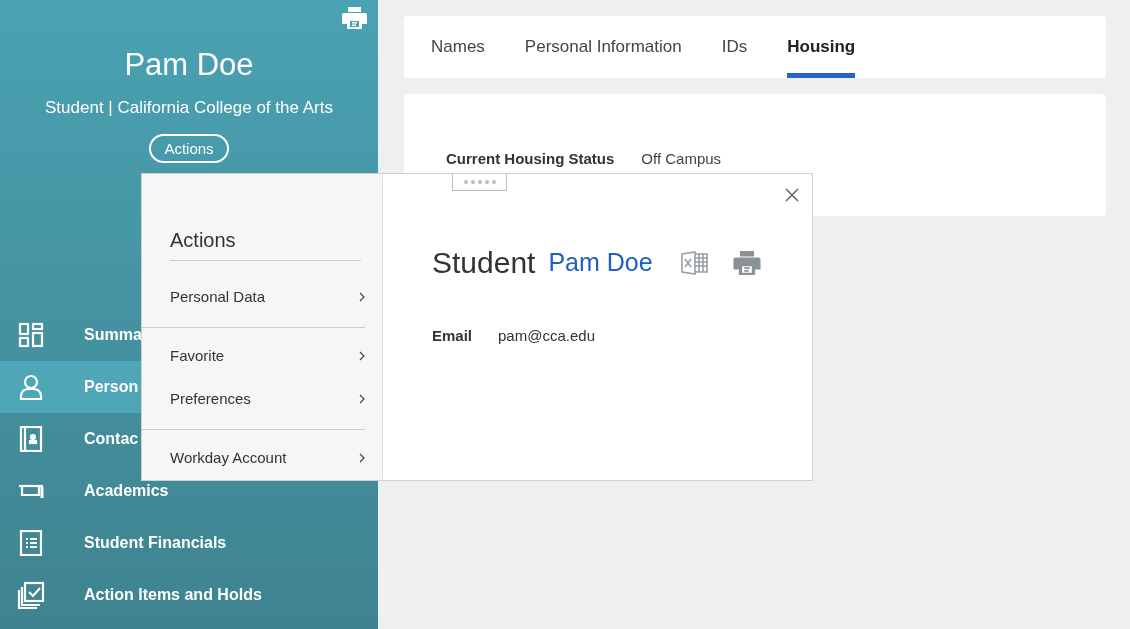 The width and height of the screenshot is (1130, 629). I want to click on profile-subtitle: Student | California College of the Arts, so click(189, 107).